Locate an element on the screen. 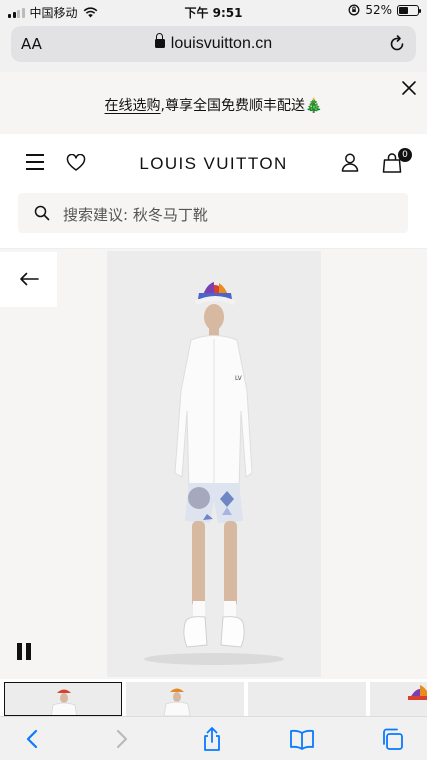 The image size is (427, 760). thumbnail-4-image is located at coordinates (417, 692).